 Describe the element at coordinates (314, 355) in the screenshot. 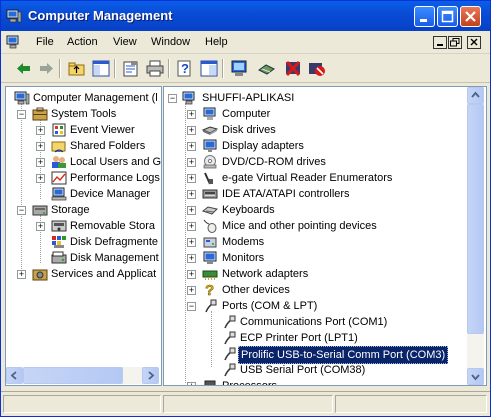

I see `tree-item-selected: Prolific USB-to-Serial Comm Port (COM3)` at that location.